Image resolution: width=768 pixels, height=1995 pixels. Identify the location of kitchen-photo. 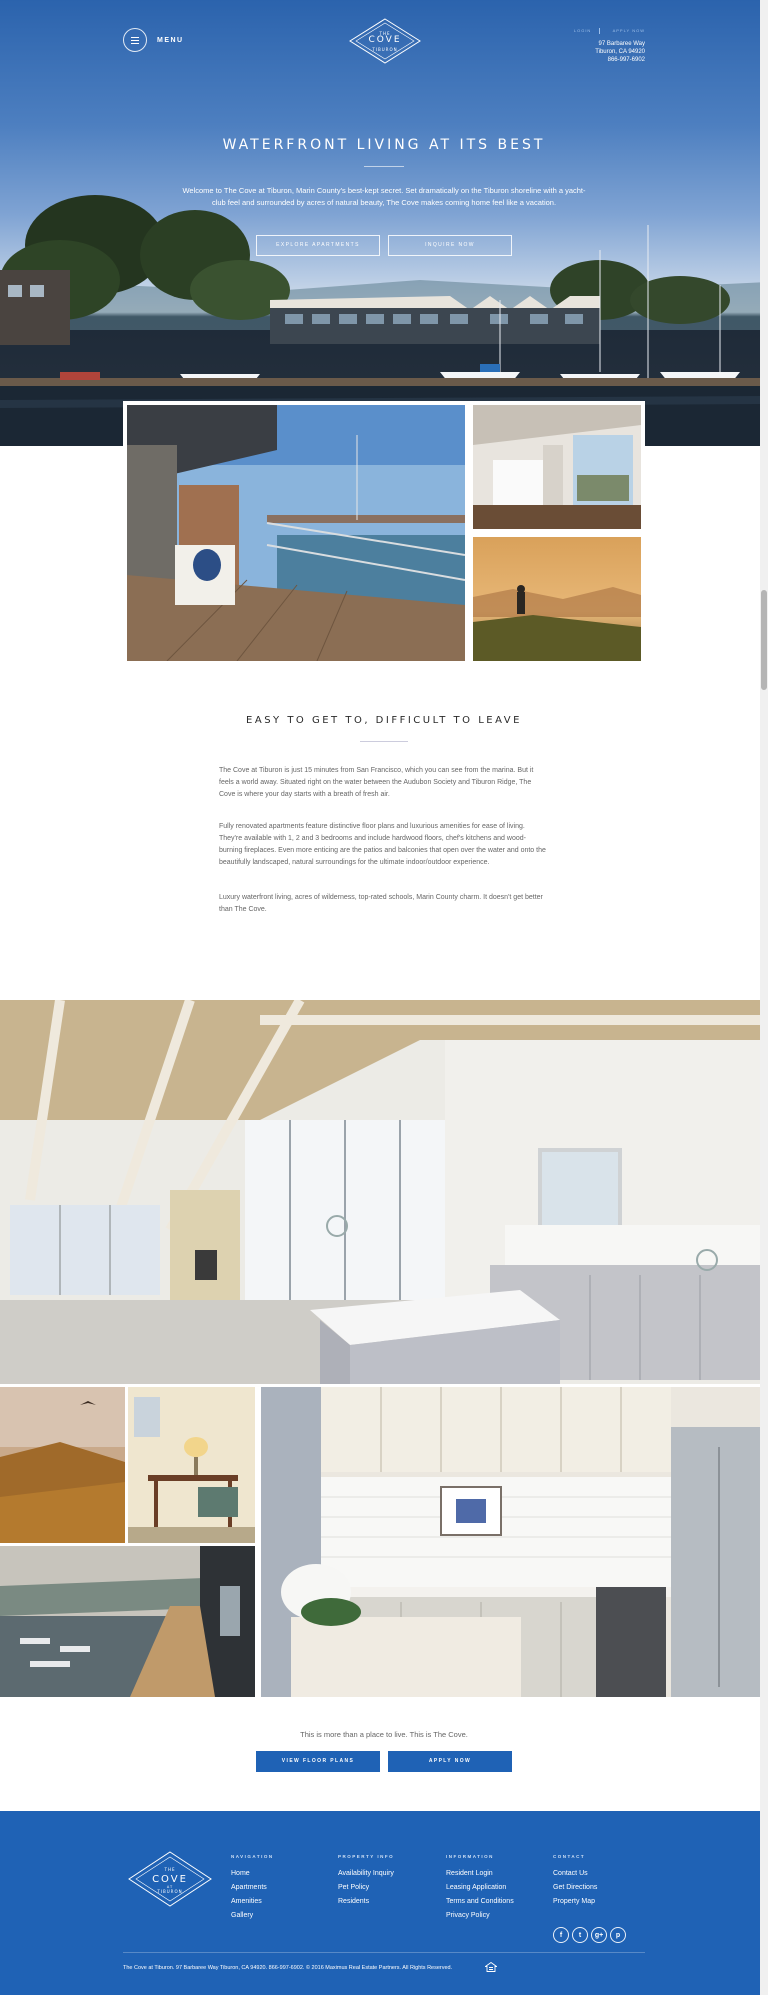
(514, 1542).